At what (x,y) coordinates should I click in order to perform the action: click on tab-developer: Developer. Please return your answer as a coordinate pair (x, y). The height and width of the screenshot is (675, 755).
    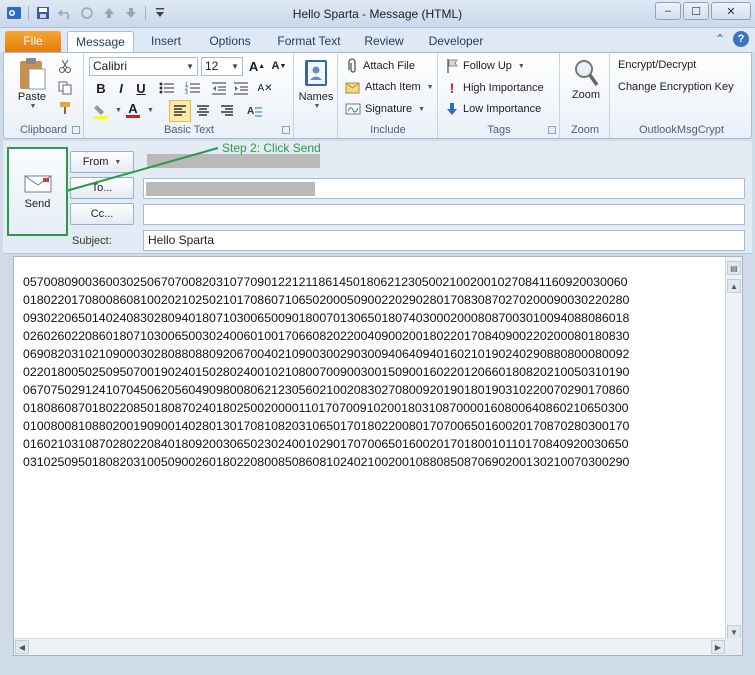
    Looking at the image, I should click on (456, 41).